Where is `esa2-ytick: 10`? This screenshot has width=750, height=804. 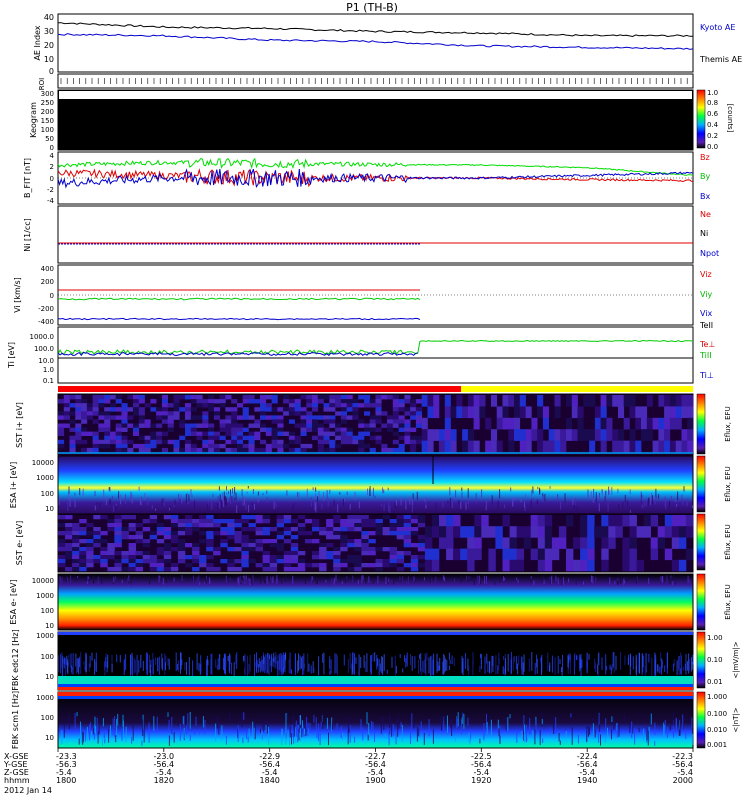
esa2-ytick: 10 is located at coordinates (49, 626).